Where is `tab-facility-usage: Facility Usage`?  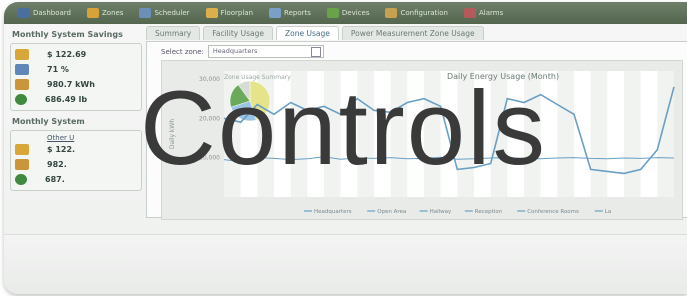 tab-facility-usage: Facility Usage is located at coordinates (238, 33).